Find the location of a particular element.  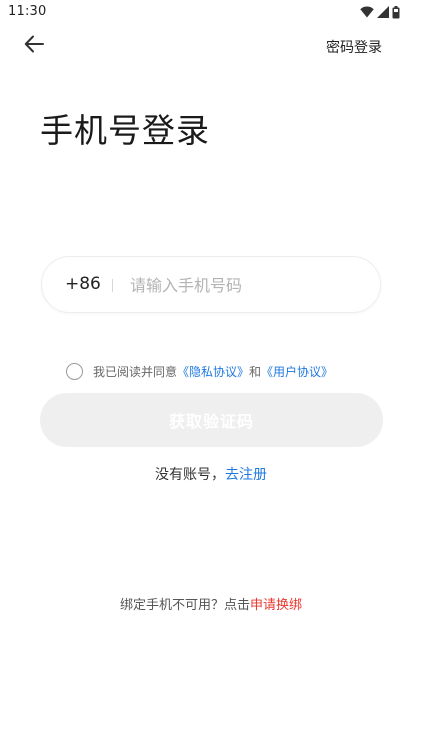

phone-input-container: +86 is located at coordinates (211, 284).